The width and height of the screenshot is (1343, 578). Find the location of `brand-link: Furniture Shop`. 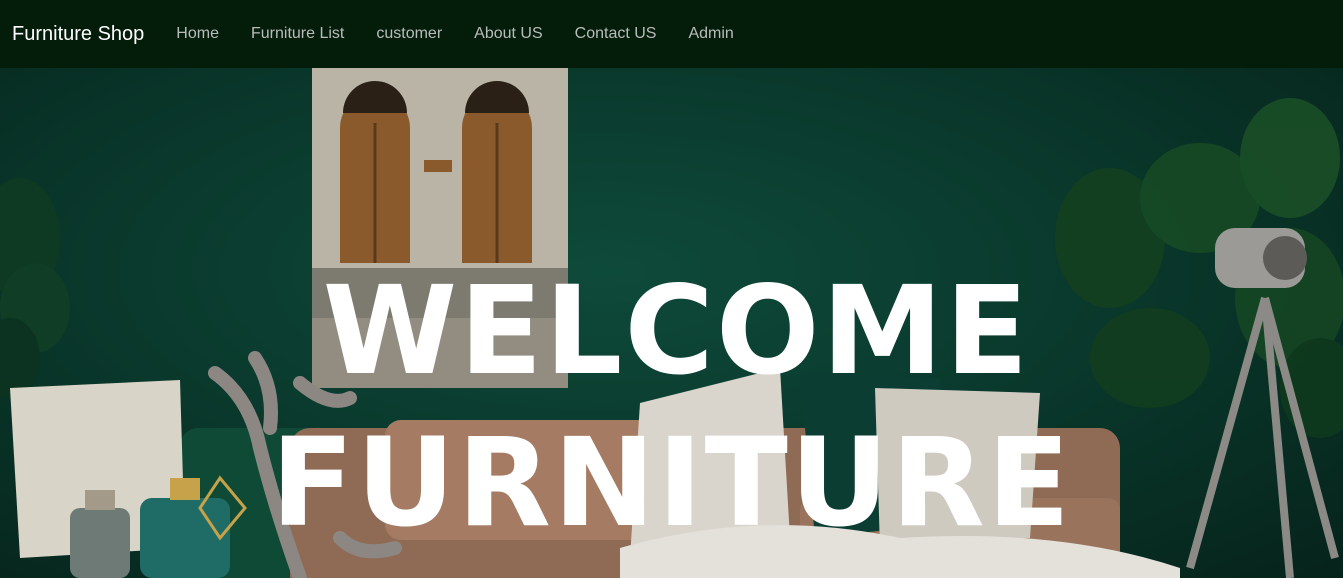

brand-link: Furniture Shop is located at coordinates (78, 34).